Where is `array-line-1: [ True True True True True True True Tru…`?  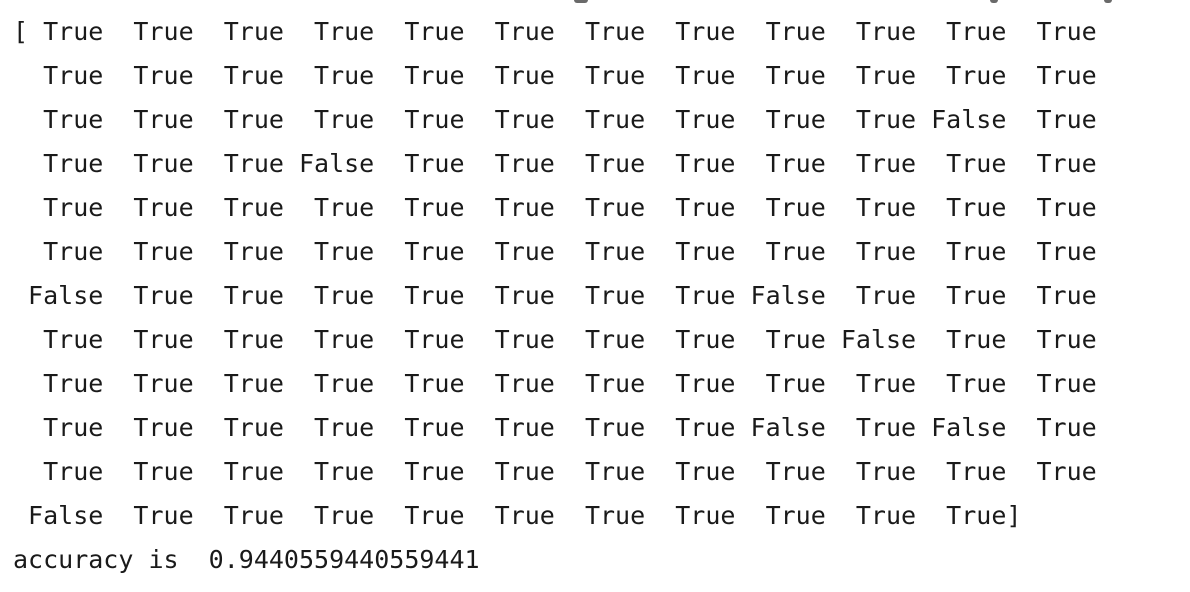
array-line-1: [ True True True True True True True Tru… is located at coordinates (555, 31).